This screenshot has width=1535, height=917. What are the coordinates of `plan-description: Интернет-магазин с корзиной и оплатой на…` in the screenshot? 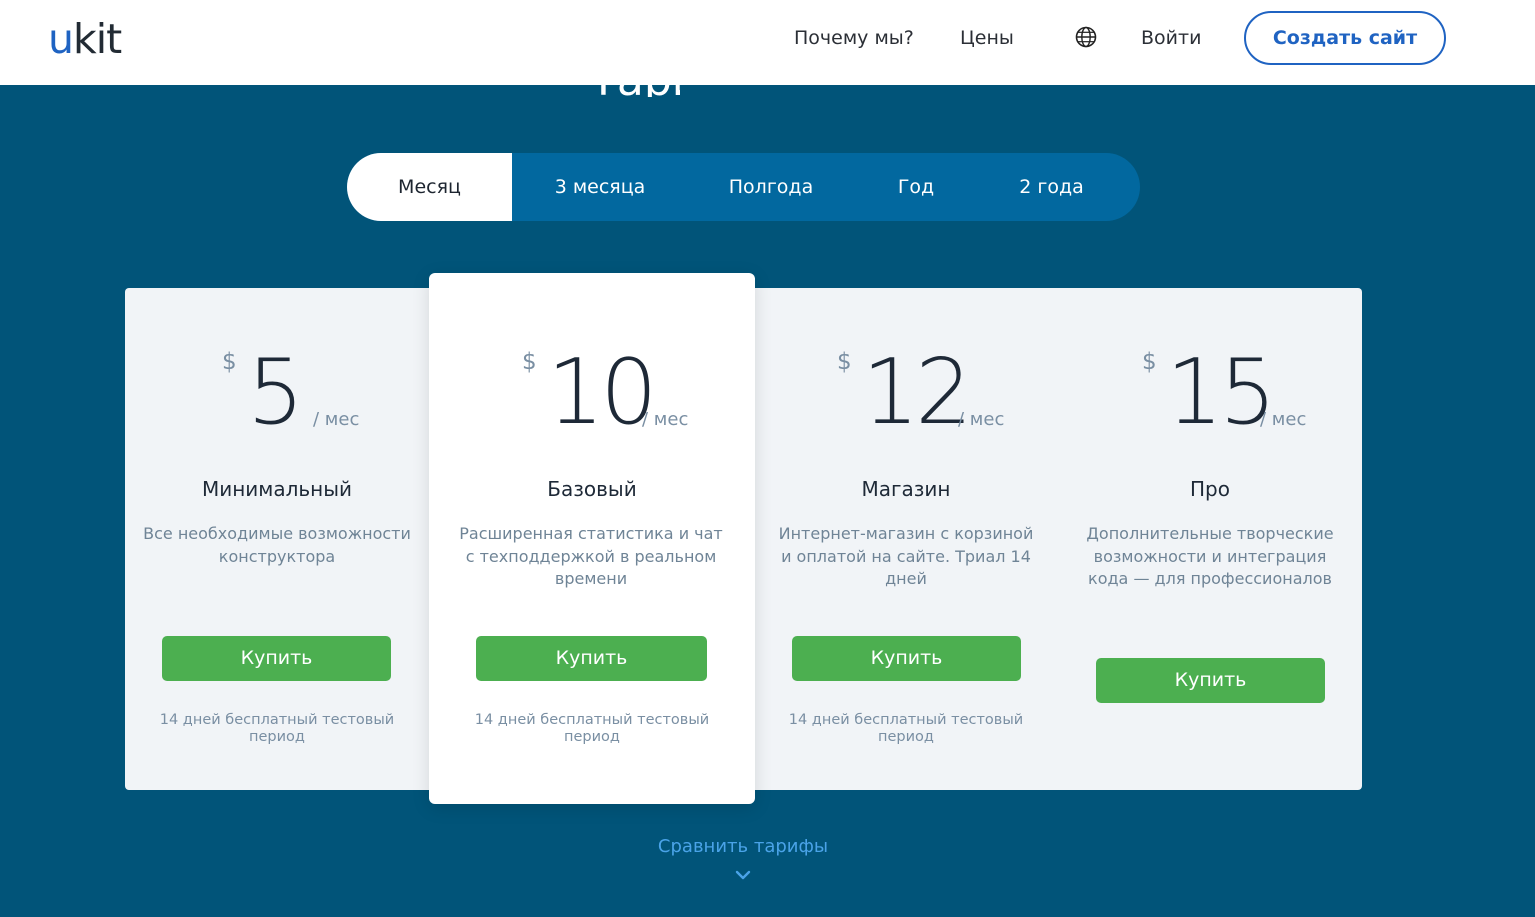 It's located at (906, 556).